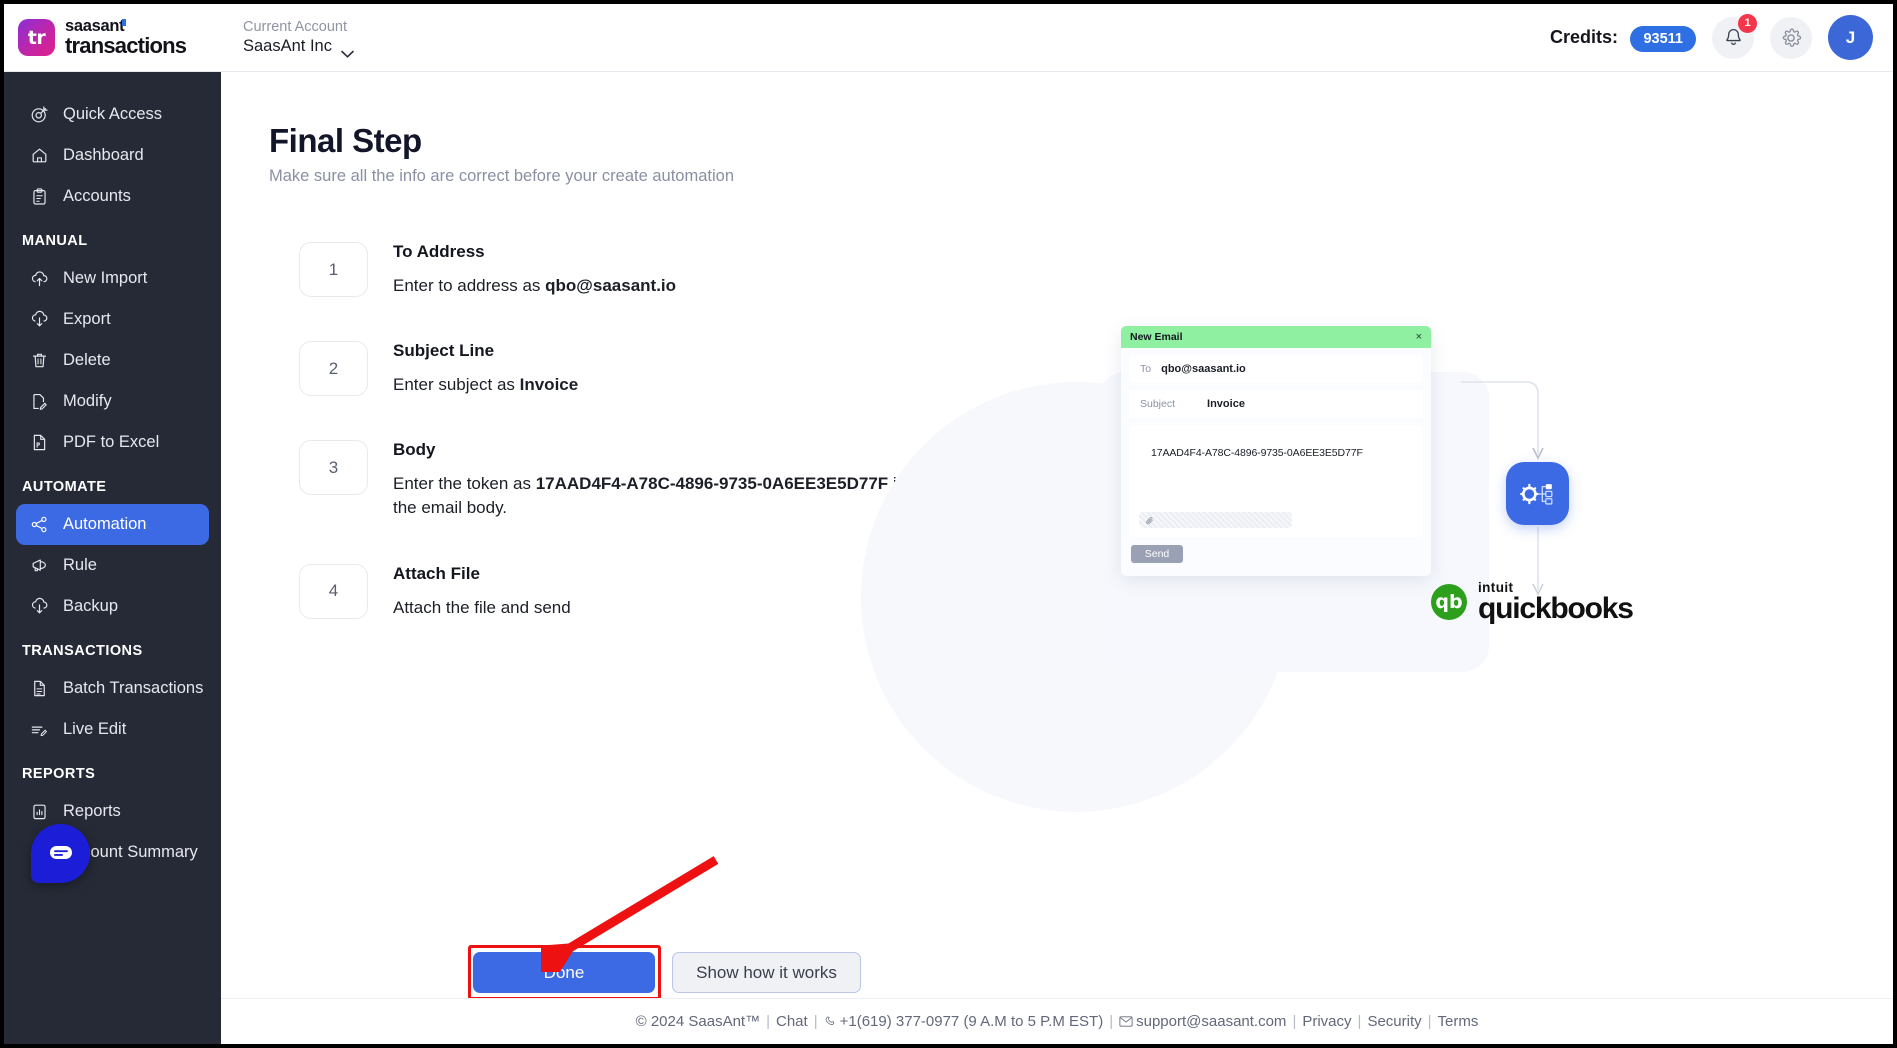 The image size is (1897, 1048). What do you see at coordinates (333, 269) in the screenshot?
I see `step-number: 1` at bounding box center [333, 269].